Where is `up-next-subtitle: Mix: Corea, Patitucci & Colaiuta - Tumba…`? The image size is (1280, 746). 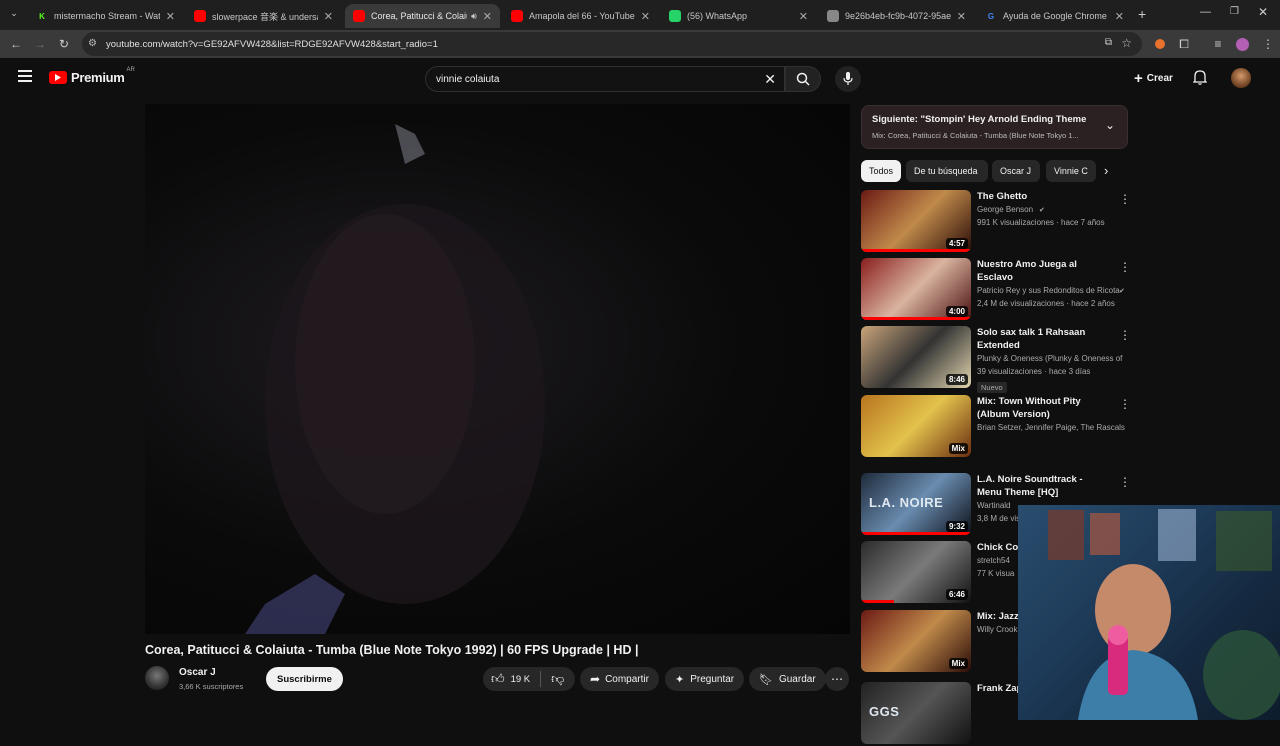
up-next-subtitle: Mix: Corea, Patitucci & Colaiuta - Tumba… is located at coordinates (975, 135).